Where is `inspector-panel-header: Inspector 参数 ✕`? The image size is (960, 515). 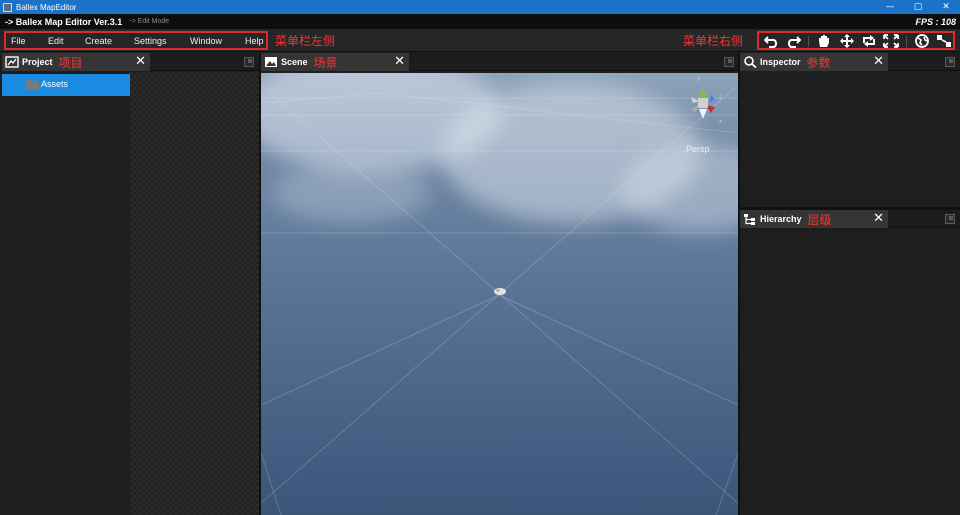 inspector-panel-header: Inspector 参数 ✕ is located at coordinates (850, 62).